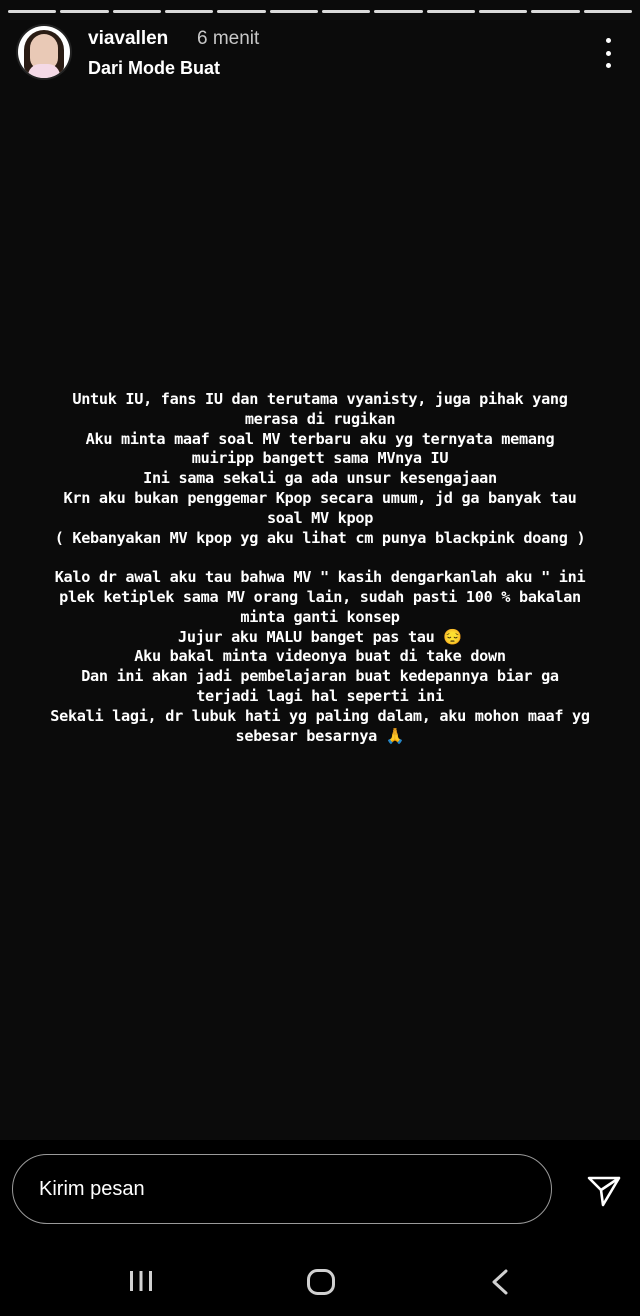  What do you see at coordinates (320, 616) in the screenshot?
I see `story-line: minta ganti konsep` at bounding box center [320, 616].